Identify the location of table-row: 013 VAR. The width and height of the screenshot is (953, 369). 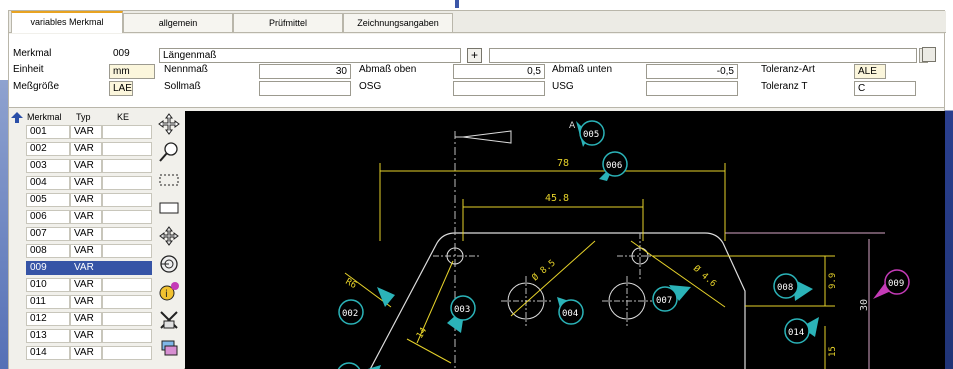
(89, 336).